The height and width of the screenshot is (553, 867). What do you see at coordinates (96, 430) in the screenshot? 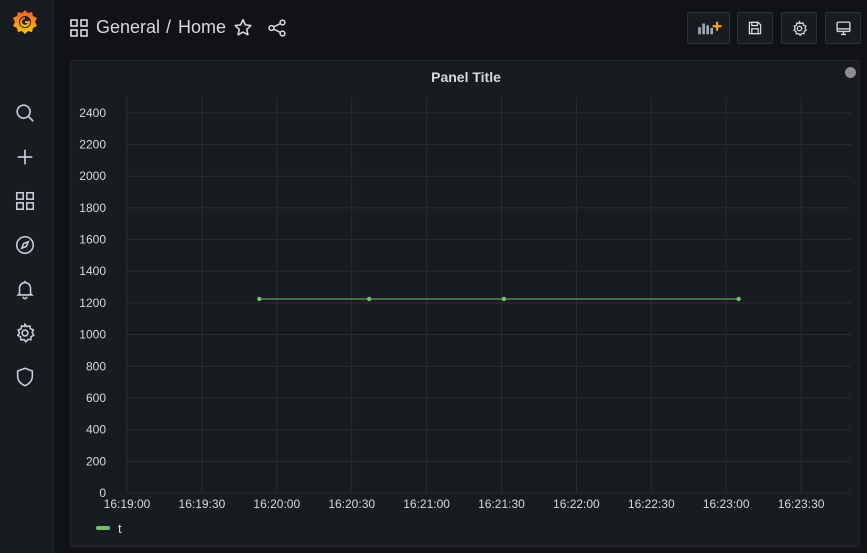
I see `y-tick-label: 400` at bounding box center [96, 430].